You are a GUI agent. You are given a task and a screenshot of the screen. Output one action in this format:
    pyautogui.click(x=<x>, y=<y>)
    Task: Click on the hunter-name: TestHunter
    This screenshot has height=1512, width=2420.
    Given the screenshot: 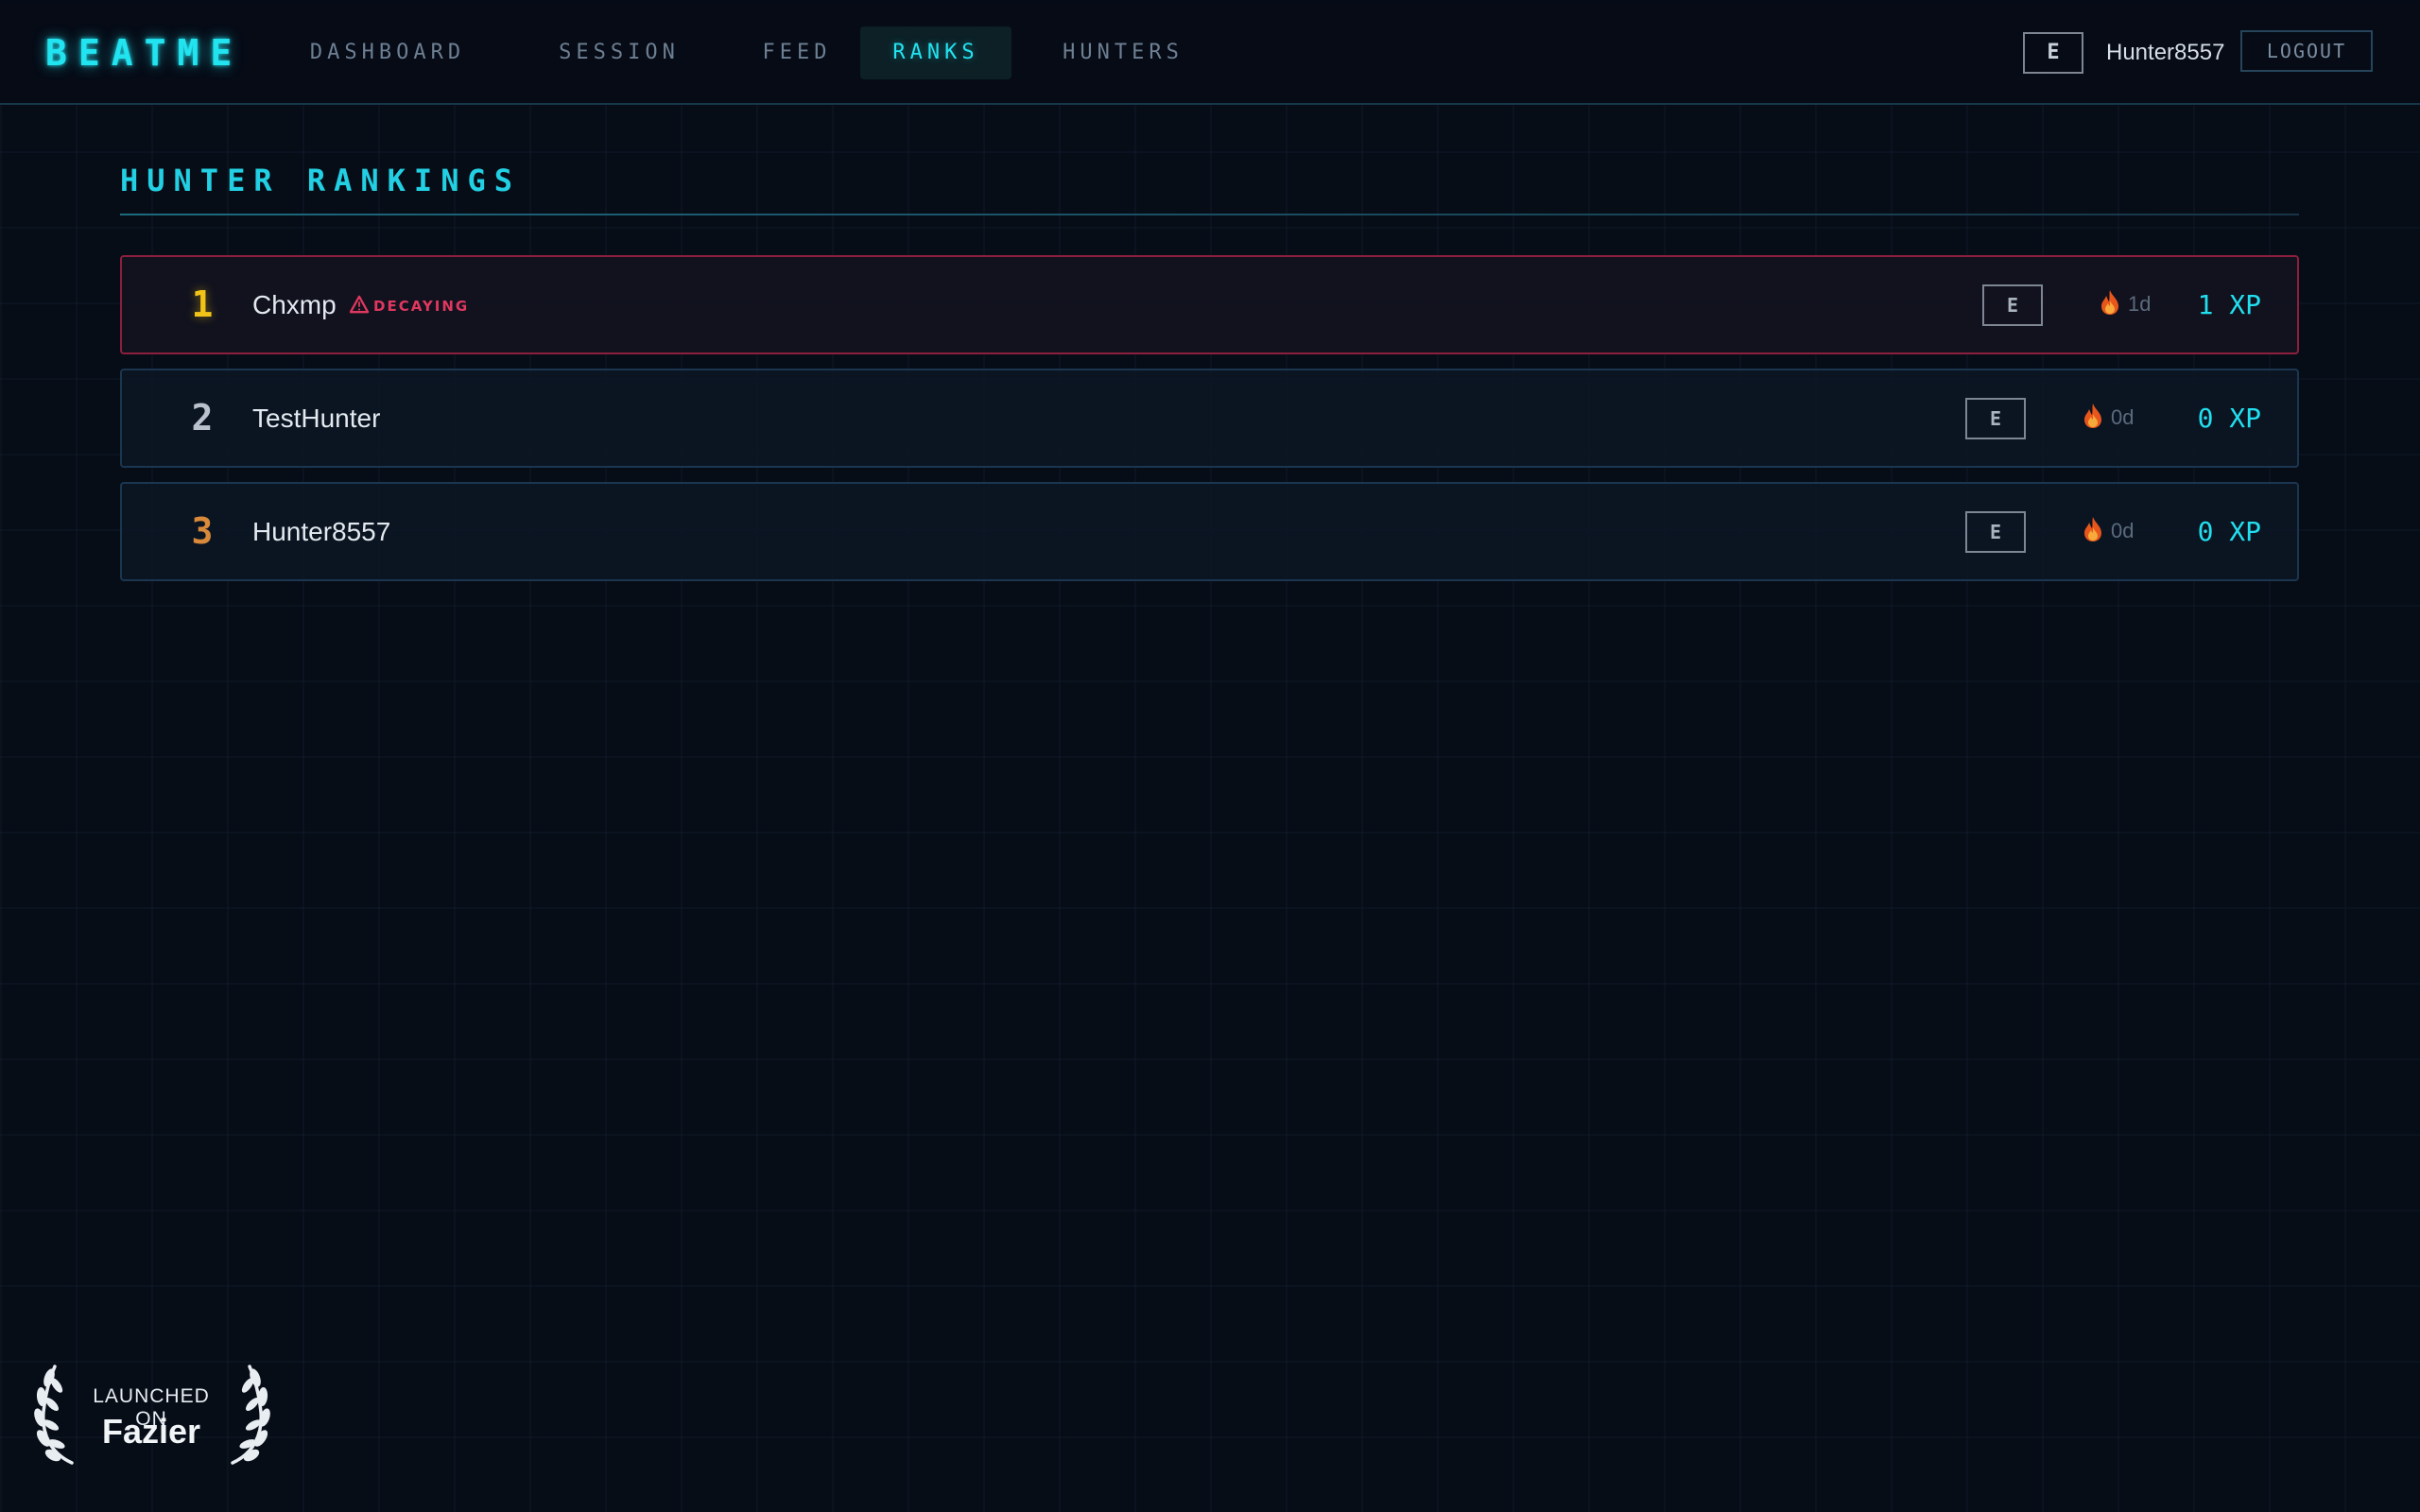 What is the action you would take?
    pyautogui.click(x=316, y=418)
    